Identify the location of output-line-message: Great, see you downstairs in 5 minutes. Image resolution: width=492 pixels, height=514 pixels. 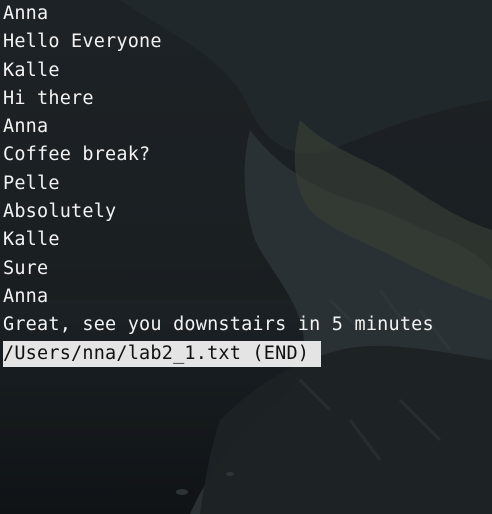
(218, 325).